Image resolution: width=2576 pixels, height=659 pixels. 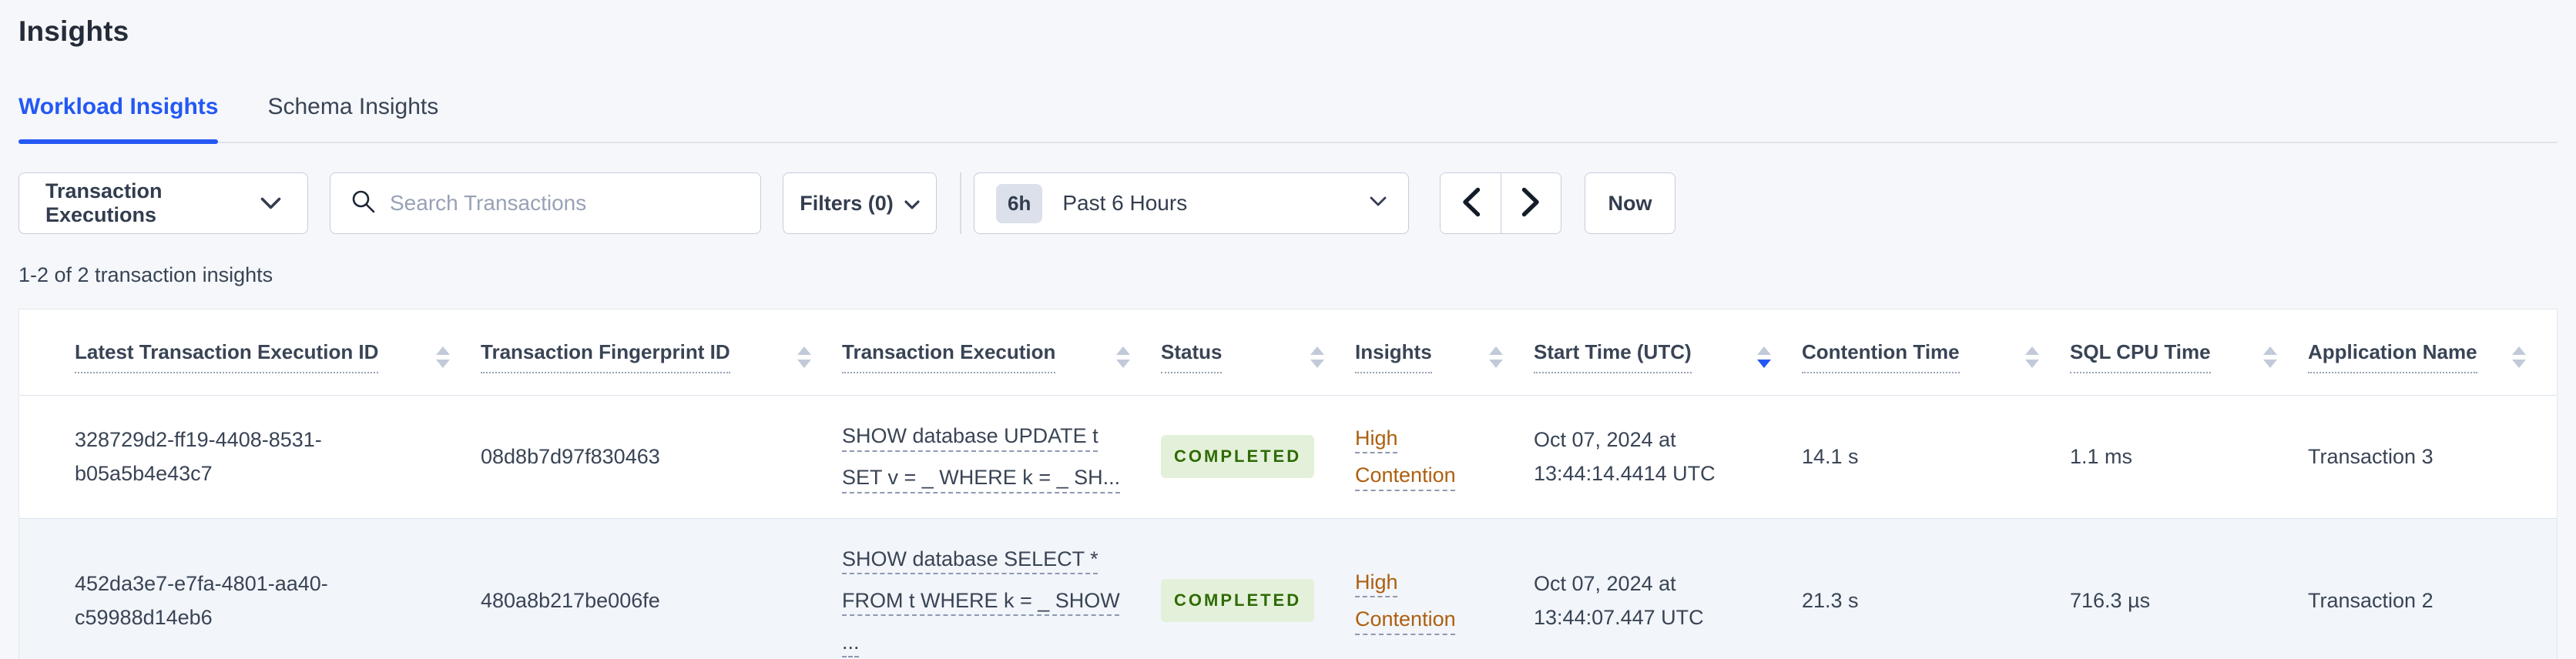 I want to click on execution-type-select: Transaction Executions, so click(x=163, y=203).